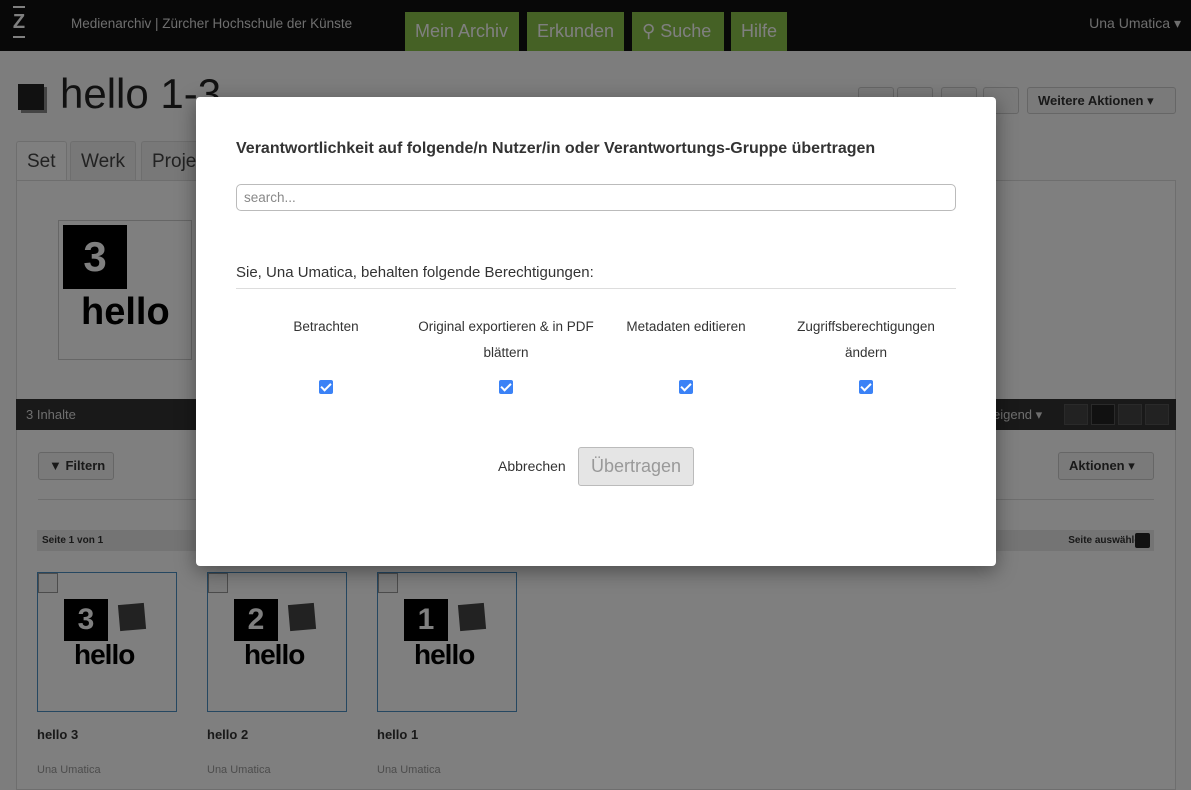 Image resolution: width=1191 pixels, height=790 pixels. Describe the element at coordinates (596, 197) in the screenshot. I see `search-input` at that location.